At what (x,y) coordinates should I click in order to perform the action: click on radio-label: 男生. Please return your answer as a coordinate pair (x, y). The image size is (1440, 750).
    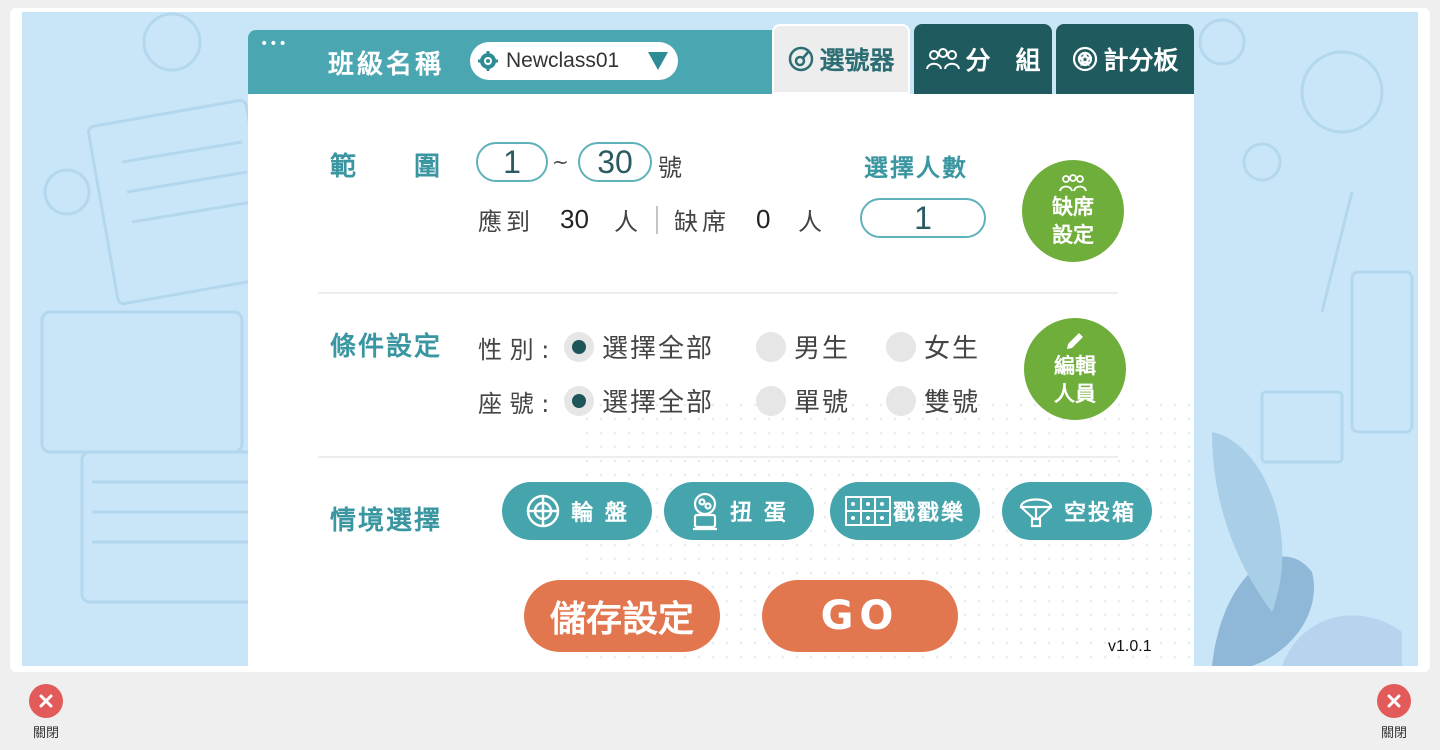
    Looking at the image, I should click on (822, 349).